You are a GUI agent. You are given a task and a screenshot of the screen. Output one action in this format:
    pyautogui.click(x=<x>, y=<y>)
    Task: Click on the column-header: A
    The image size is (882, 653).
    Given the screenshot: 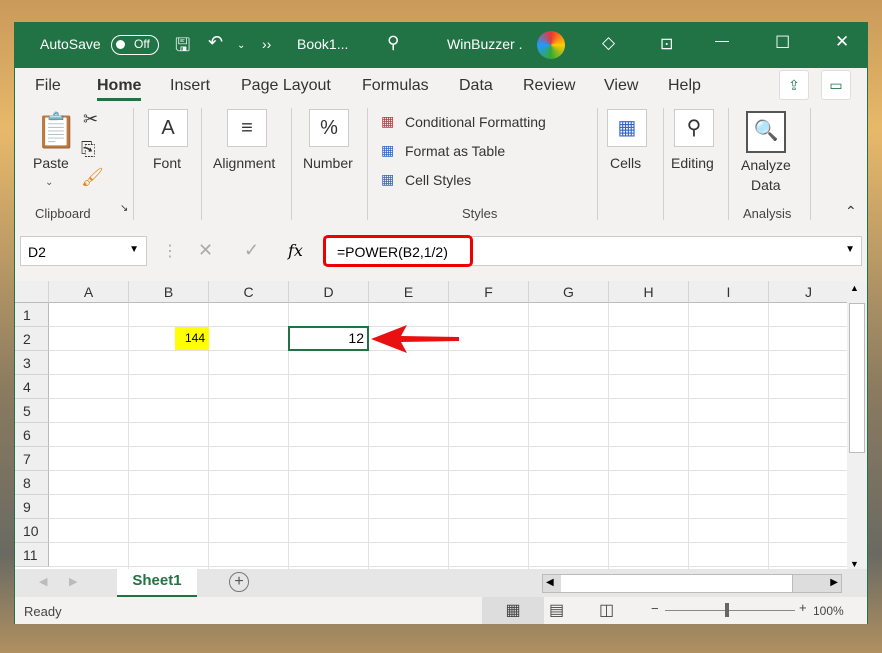 What is the action you would take?
    pyautogui.click(x=89, y=292)
    